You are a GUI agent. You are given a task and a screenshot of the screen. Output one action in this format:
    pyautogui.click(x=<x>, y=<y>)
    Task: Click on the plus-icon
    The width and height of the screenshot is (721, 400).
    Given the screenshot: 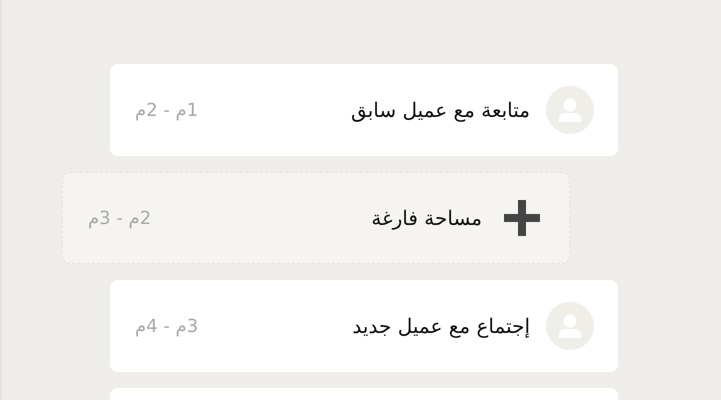 What is the action you would take?
    pyautogui.click(x=522, y=218)
    